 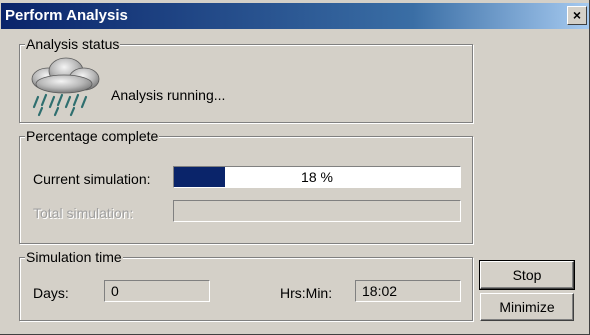 I want to click on days-readout: 0, so click(x=157, y=291).